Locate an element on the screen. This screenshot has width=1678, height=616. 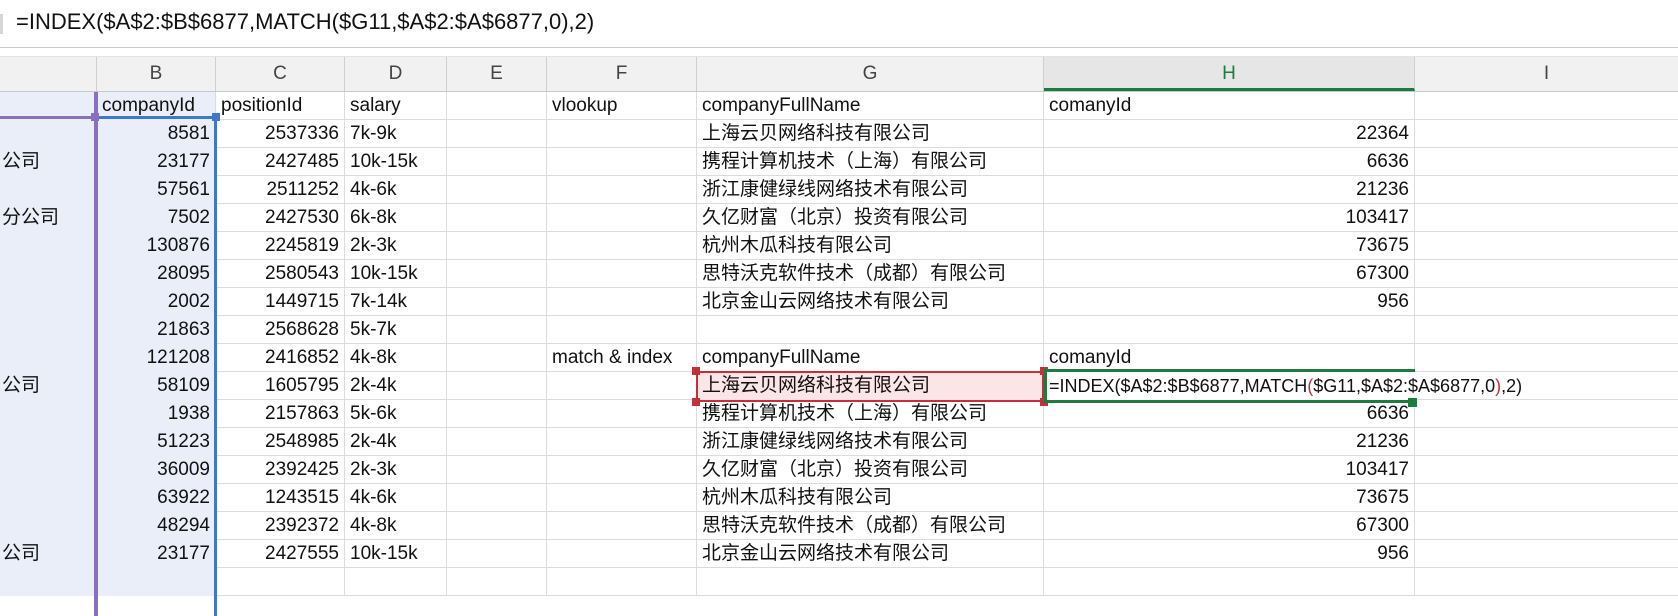
reference-handle-bl is located at coordinates (696, 402).